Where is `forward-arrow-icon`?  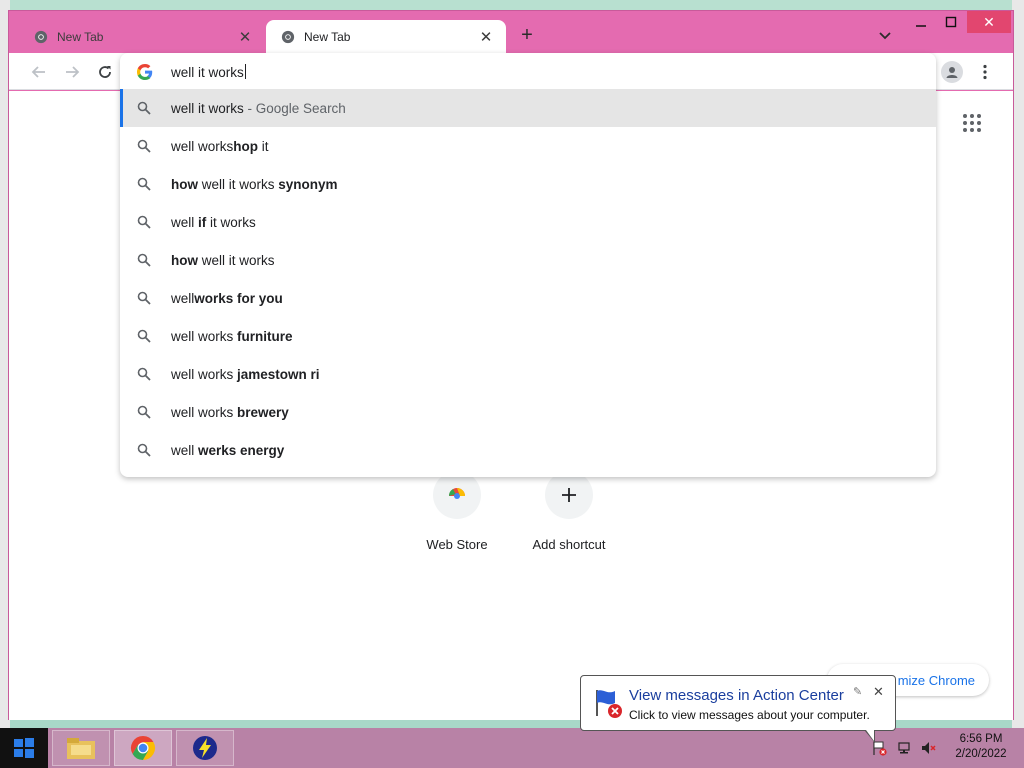 forward-arrow-icon is located at coordinates (72, 72).